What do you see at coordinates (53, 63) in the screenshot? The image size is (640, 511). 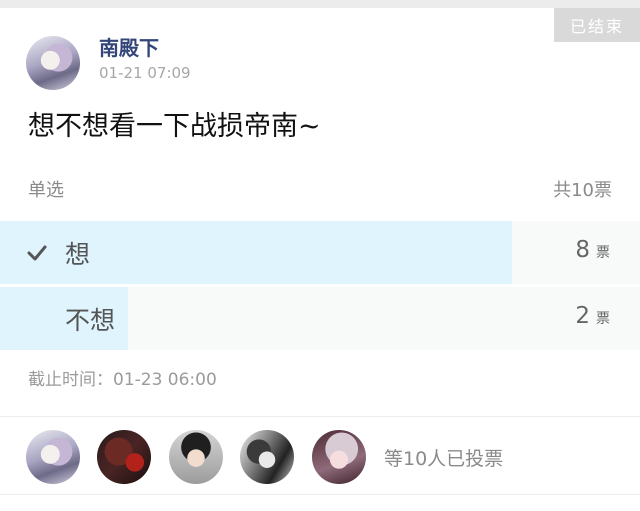 I see `author-avatar` at bounding box center [53, 63].